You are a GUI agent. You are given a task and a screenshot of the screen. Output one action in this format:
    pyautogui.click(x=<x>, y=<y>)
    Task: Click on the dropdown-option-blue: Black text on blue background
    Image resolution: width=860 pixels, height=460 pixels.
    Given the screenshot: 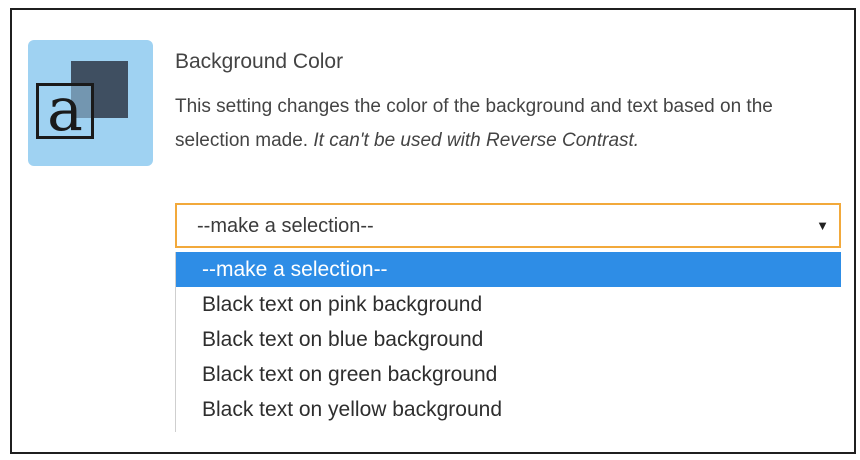 What is the action you would take?
    pyautogui.click(x=508, y=339)
    